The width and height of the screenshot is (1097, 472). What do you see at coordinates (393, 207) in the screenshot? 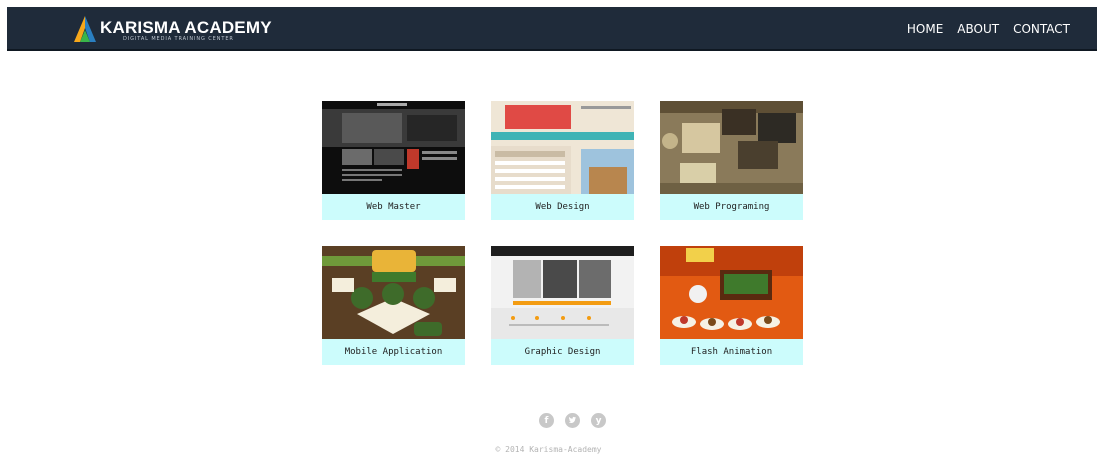
I see `course-label: Web Master` at bounding box center [393, 207].